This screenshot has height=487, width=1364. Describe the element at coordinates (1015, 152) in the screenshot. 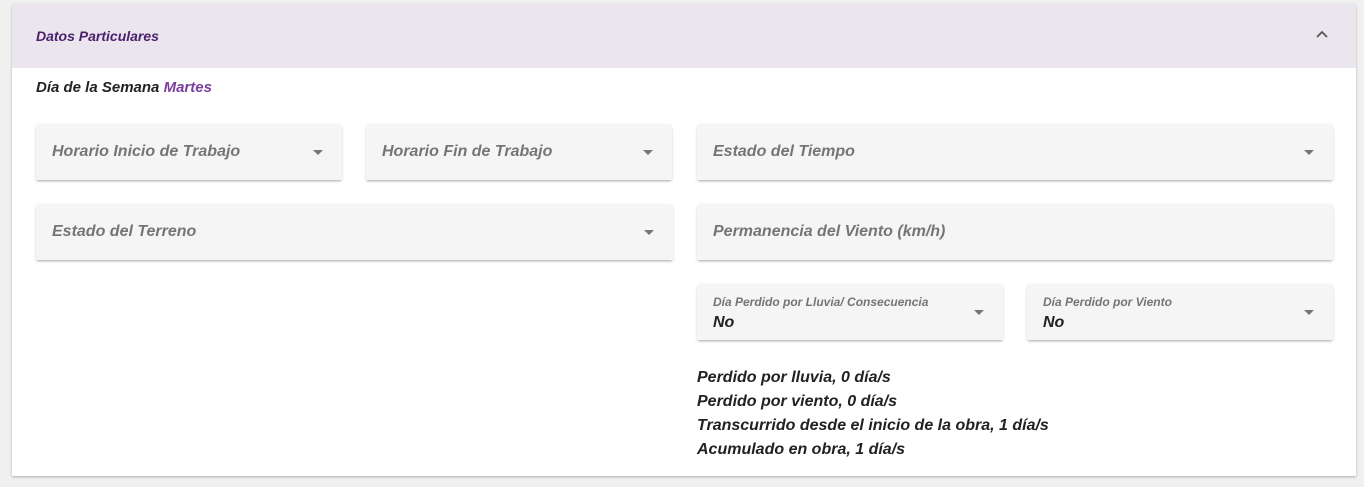

I see `estado-tiempo-select: Estado del Tiempo` at that location.